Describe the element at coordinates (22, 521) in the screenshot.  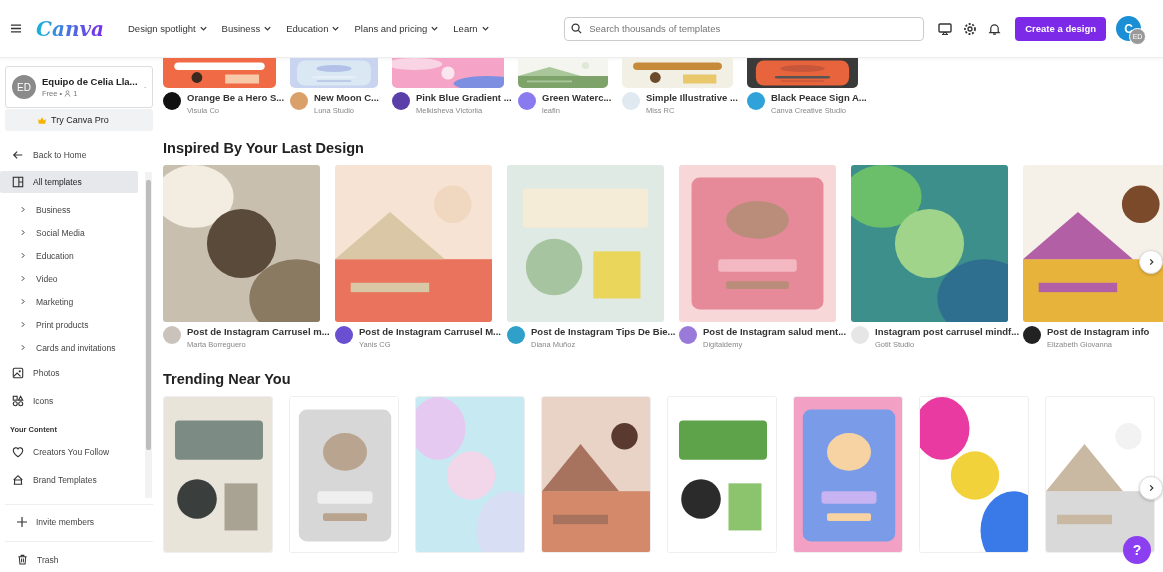
I see `plus-icon` at that location.